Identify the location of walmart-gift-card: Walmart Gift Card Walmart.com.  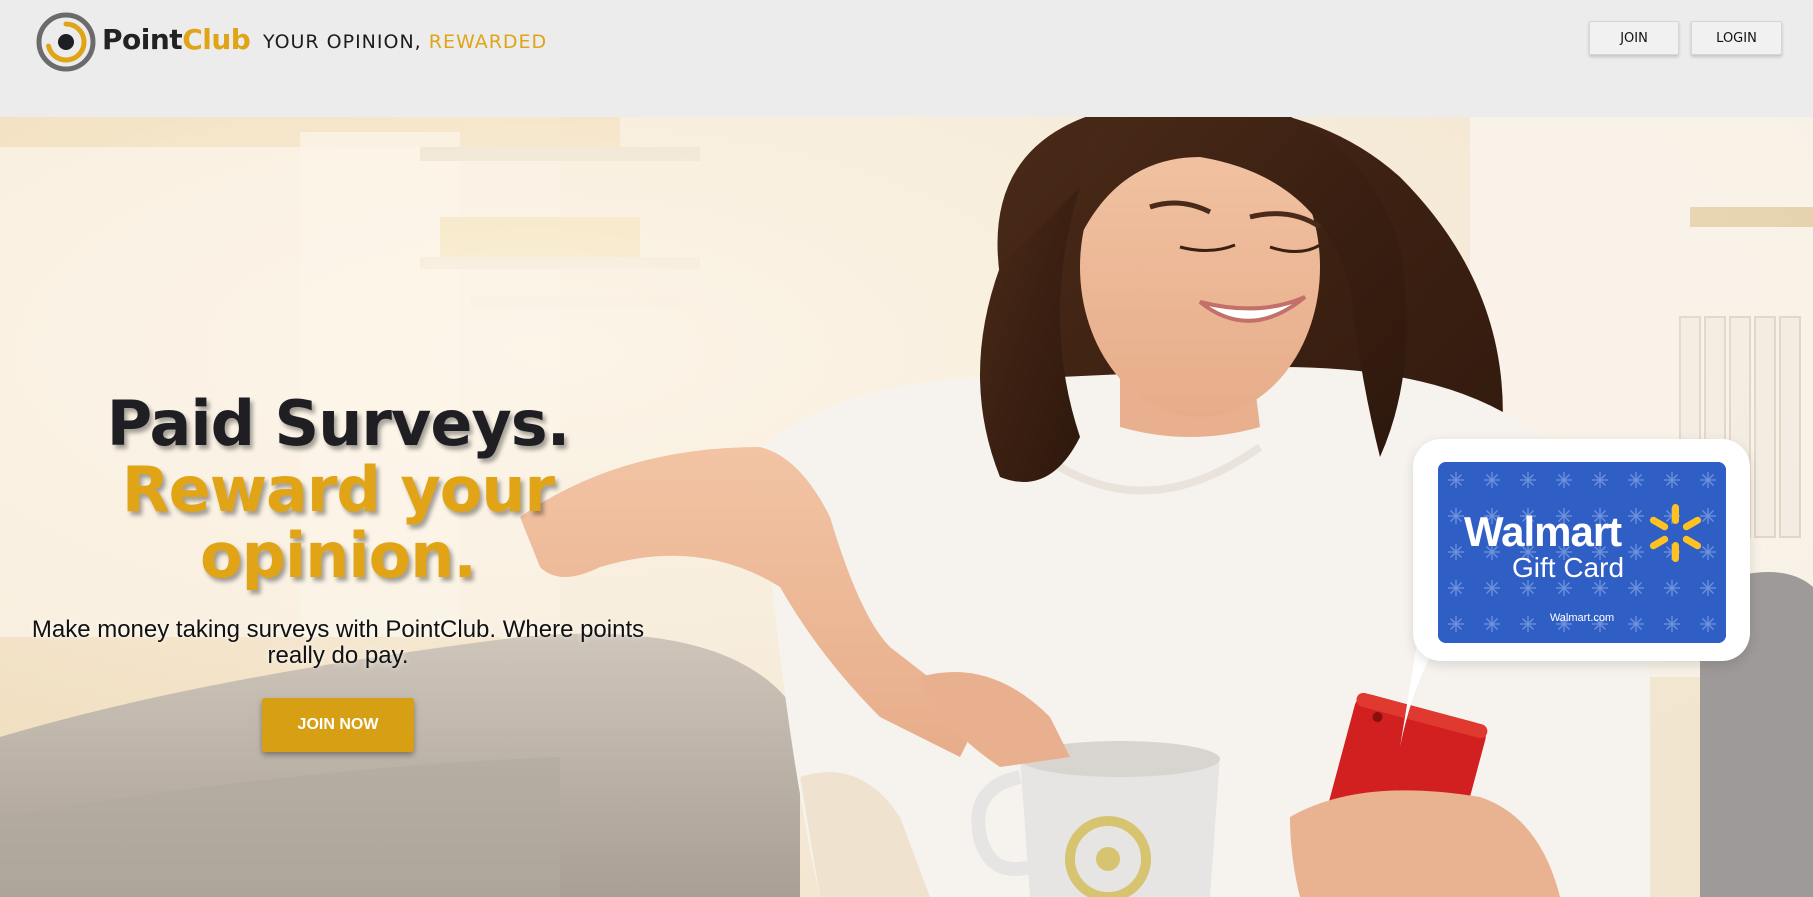
(1582, 552).